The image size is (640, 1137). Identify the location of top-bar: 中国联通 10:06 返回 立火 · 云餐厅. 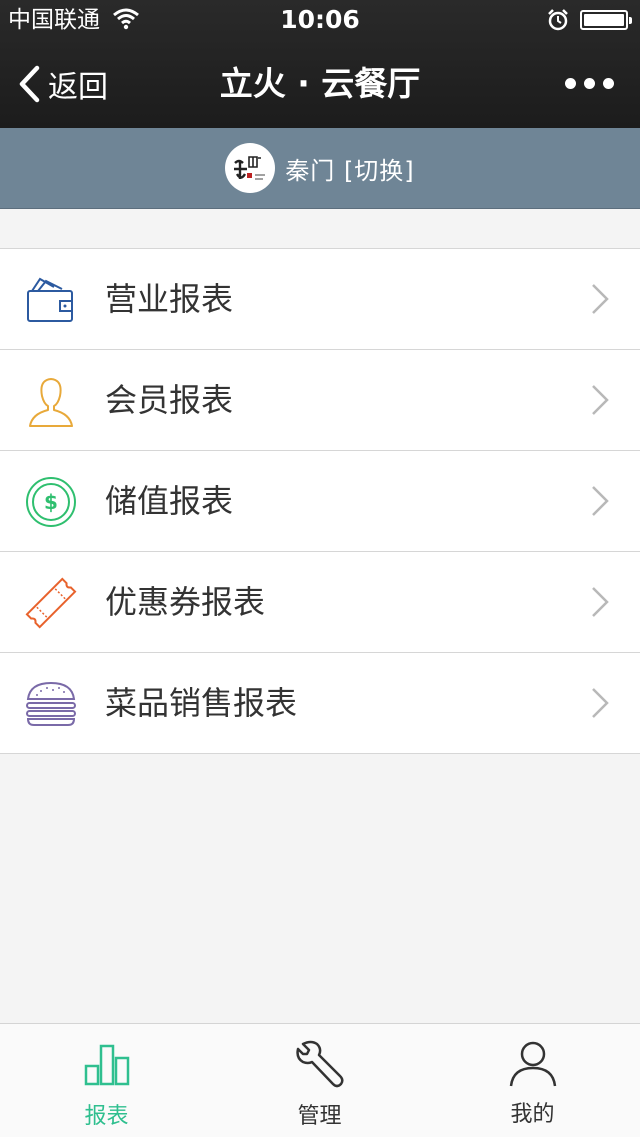
(320, 64).